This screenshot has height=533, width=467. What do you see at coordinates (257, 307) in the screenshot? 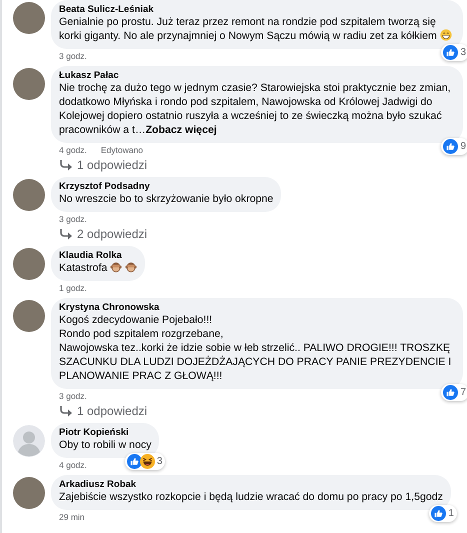
I see `author-name: Krystyna Chronowska` at bounding box center [257, 307].